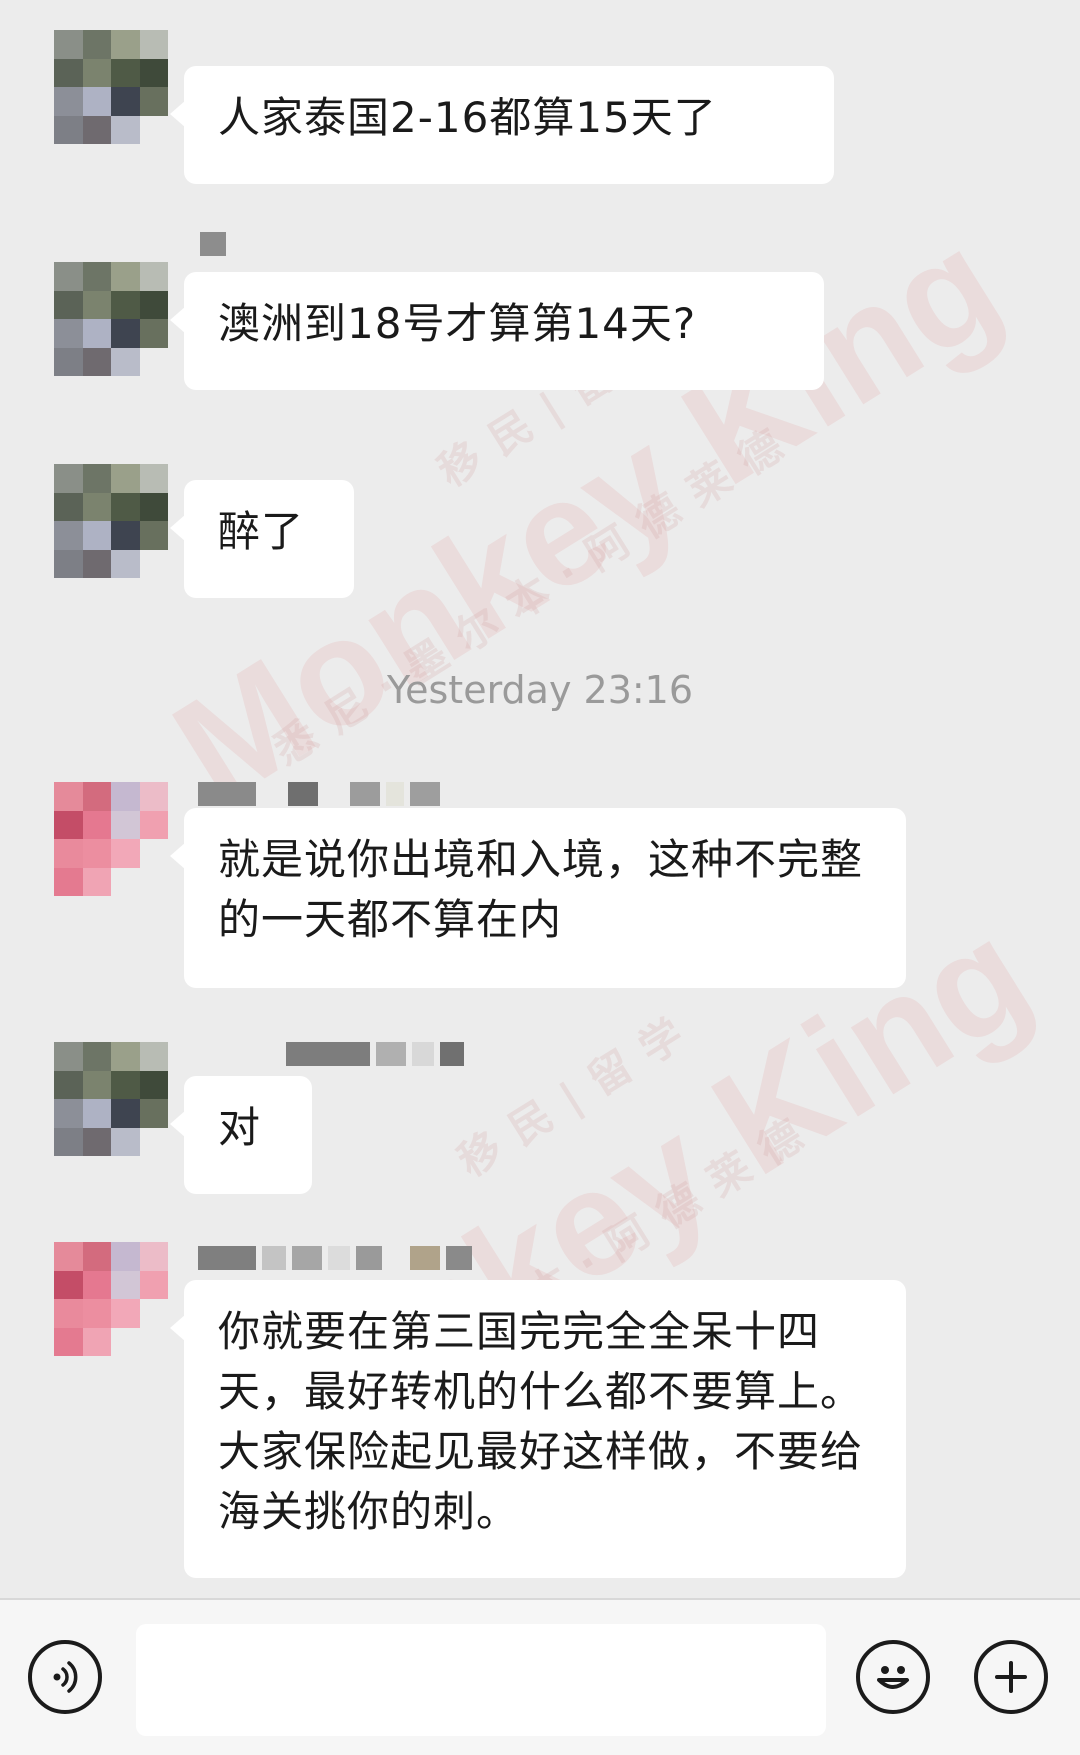 This screenshot has height=1755, width=1080. I want to click on message-bubble: 对, so click(241, 1135).